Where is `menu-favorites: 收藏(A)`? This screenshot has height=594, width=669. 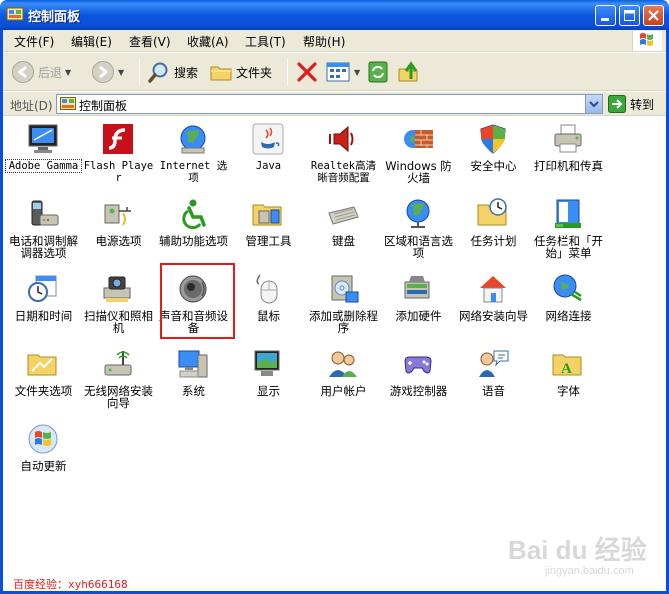 menu-favorites: 收藏(A) is located at coordinates (208, 41).